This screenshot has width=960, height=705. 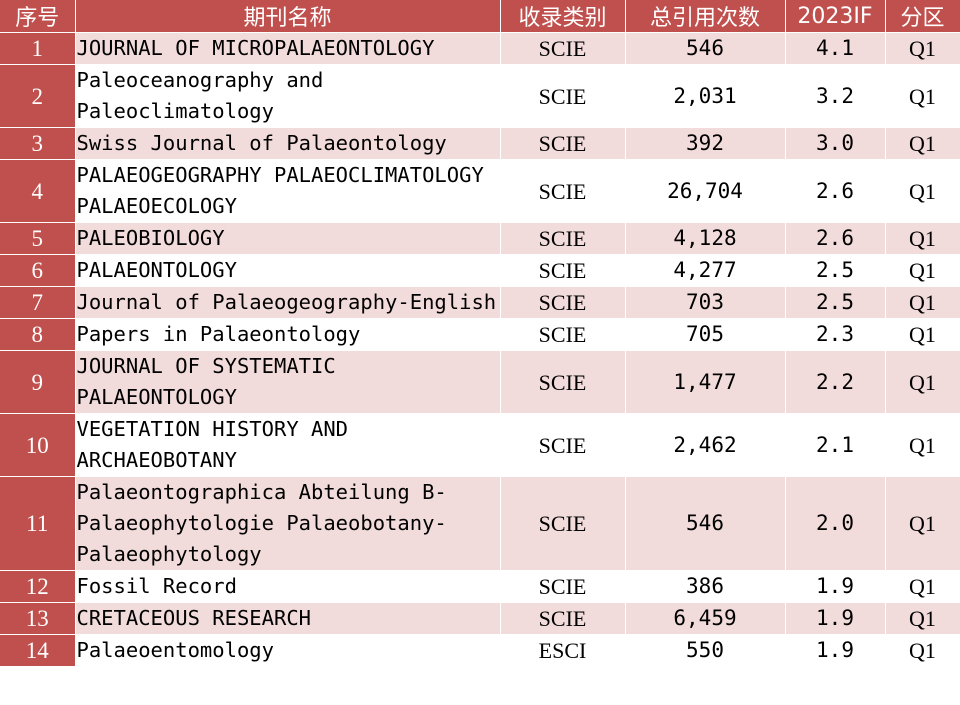 I want to click on impact-factor-cell: 2.3, so click(x=835, y=334).